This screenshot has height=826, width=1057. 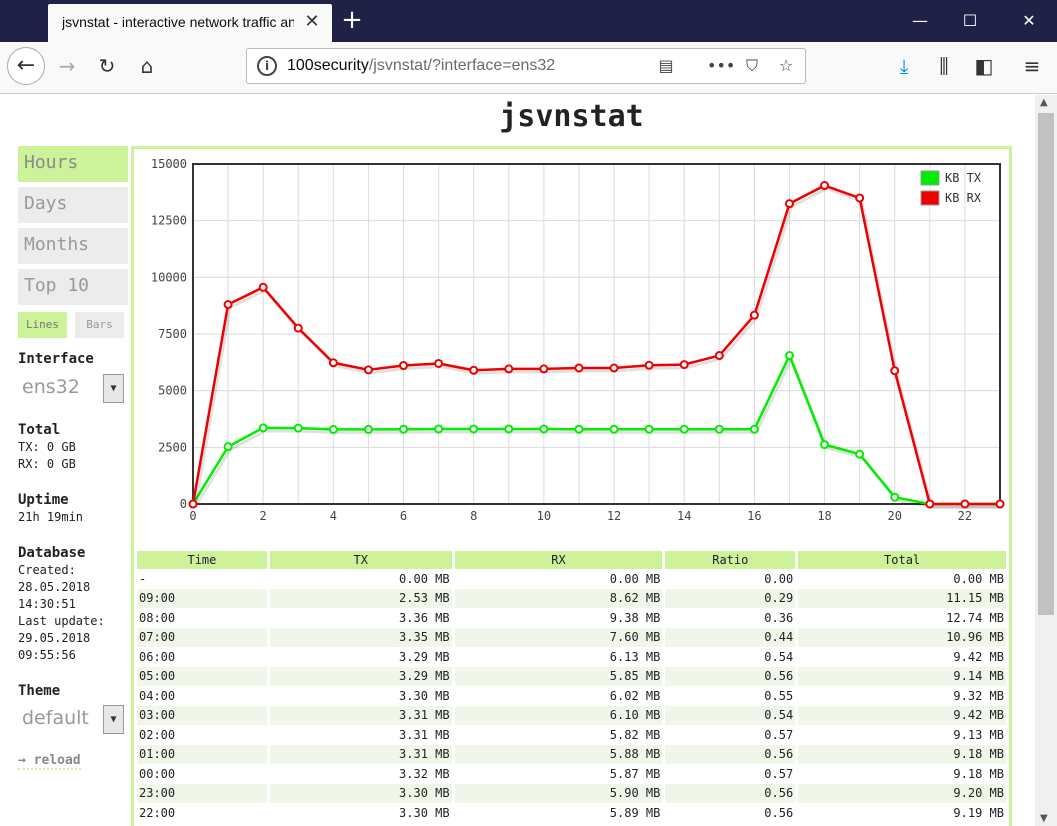 What do you see at coordinates (39, 430) in the screenshot?
I see `total-label: Total` at bounding box center [39, 430].